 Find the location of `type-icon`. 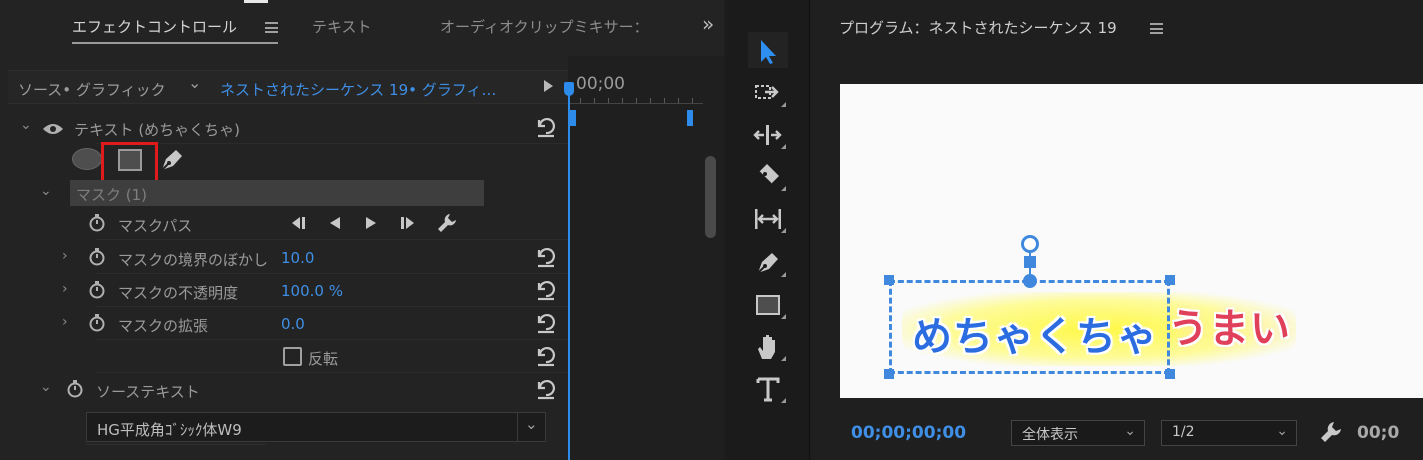

type-icon is located at coordinates (768, 389).